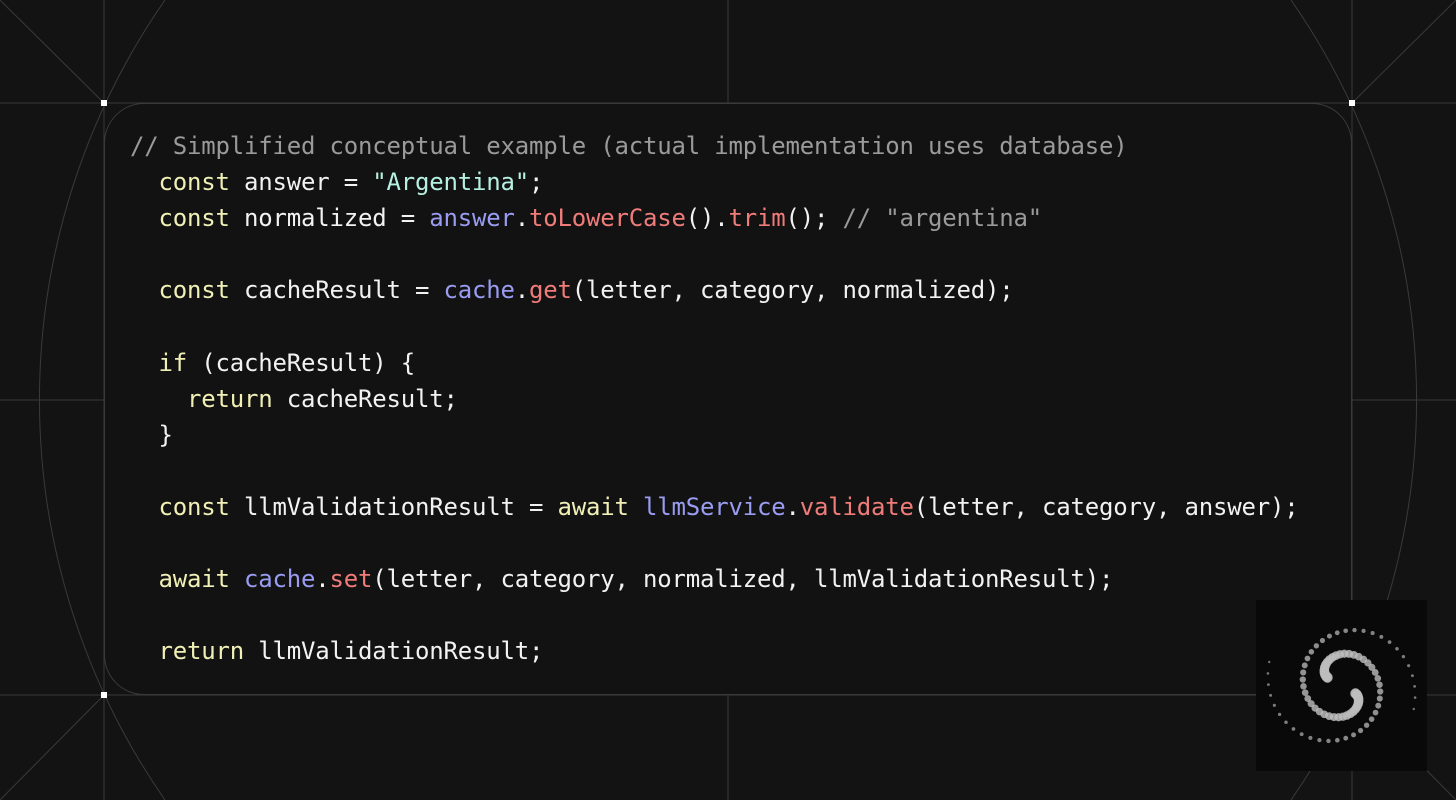 The image size is (1456, 800). I want to click on code-token-keyword: if, so click(173, 362).